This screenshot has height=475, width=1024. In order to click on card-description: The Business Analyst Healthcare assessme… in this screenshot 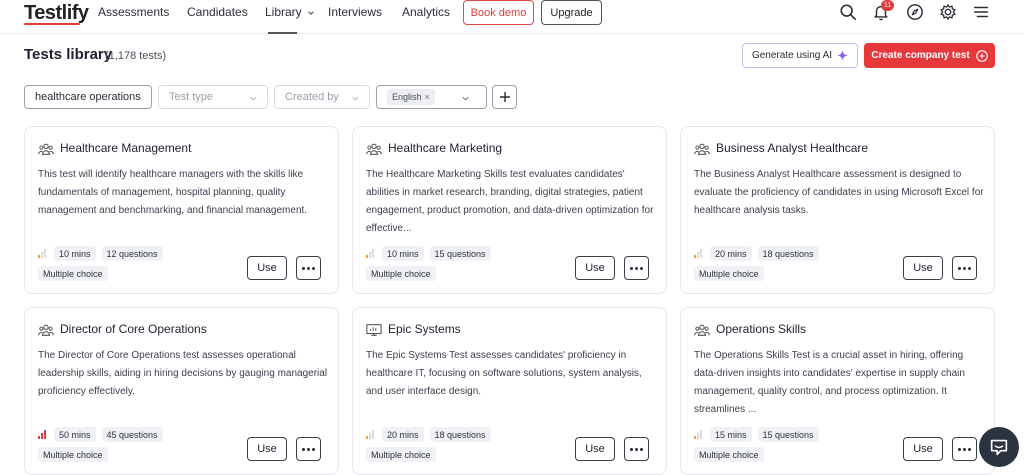, I will do `click(839, 192)`.